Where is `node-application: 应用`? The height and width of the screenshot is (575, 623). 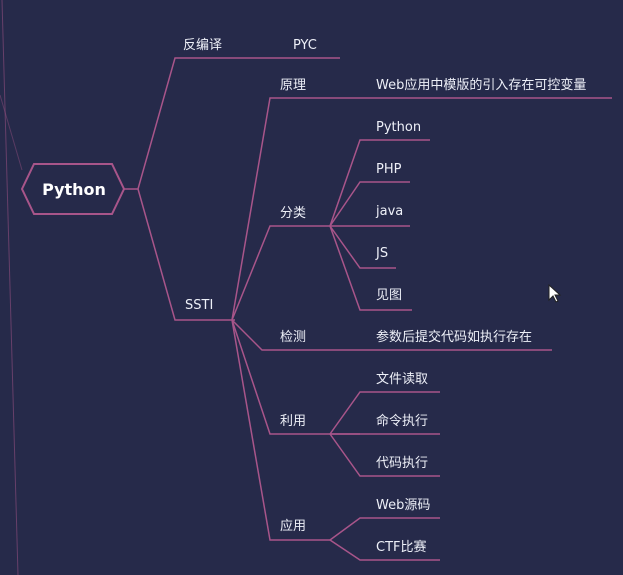 node-application: 应用 is located at coordinates (293, 527).